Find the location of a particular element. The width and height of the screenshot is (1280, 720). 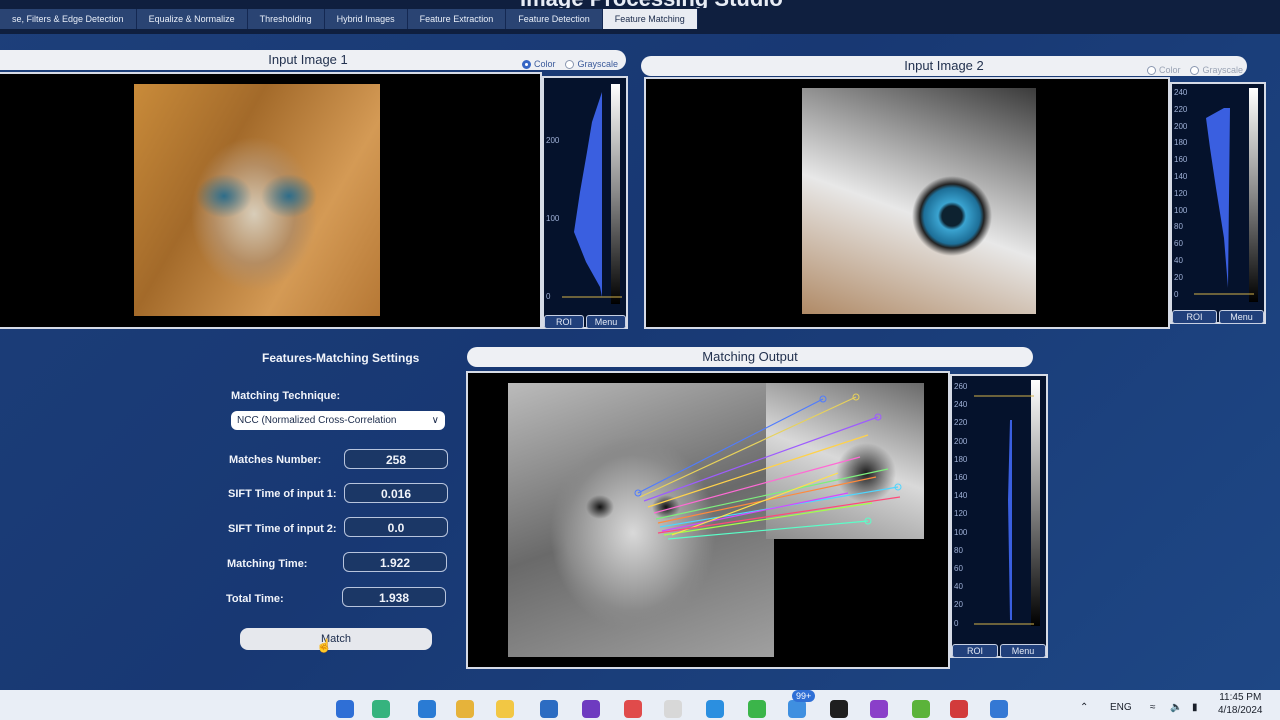

input1-color-radio: Color is located at coordinates (538, 64).